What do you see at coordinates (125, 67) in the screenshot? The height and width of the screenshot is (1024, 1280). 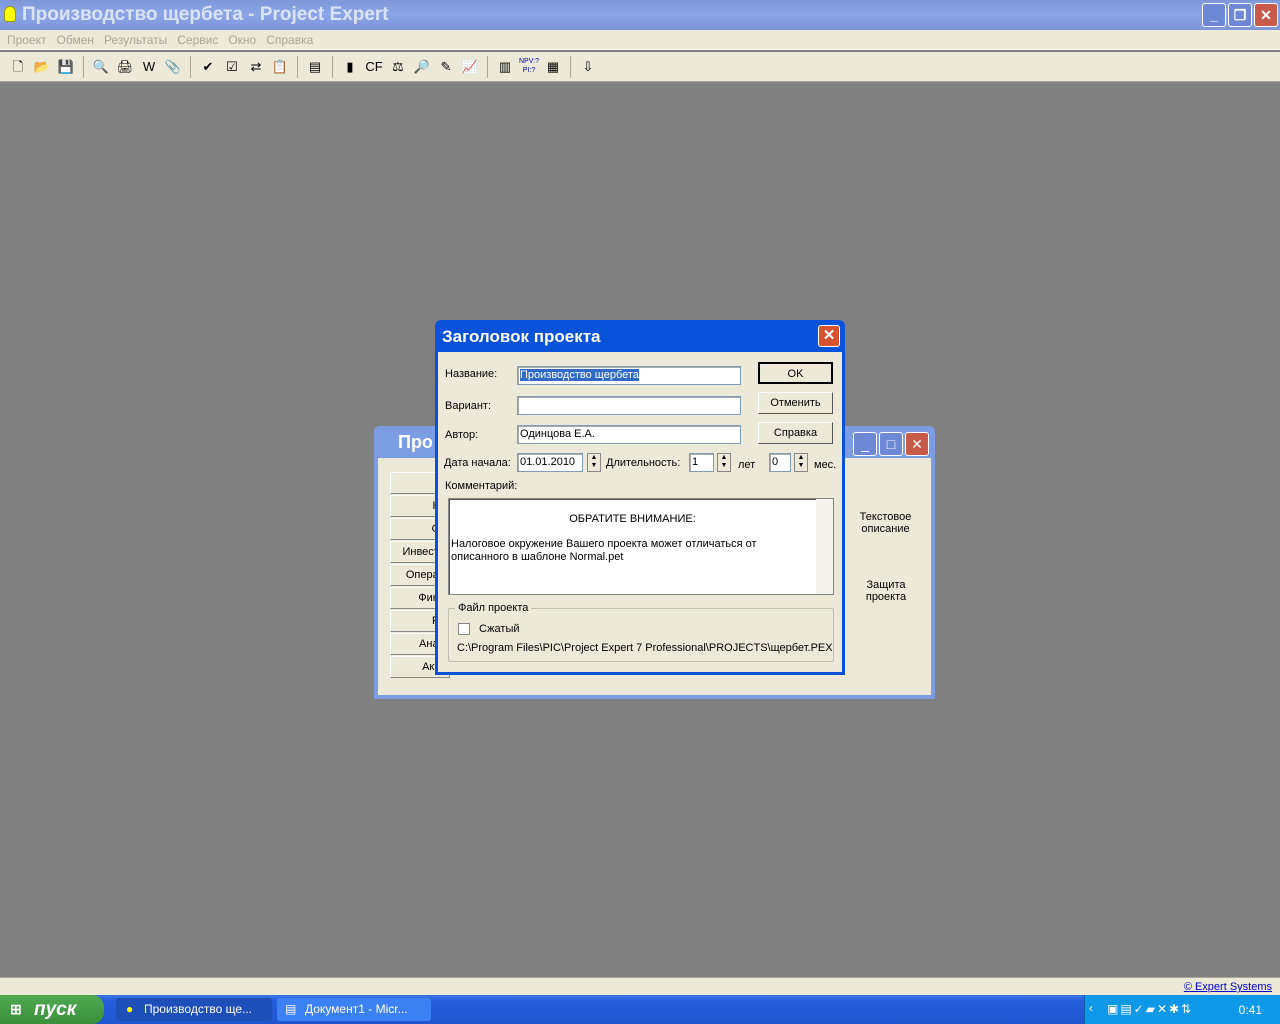 I see `print-icon: 🖨` at bounding box center [125, 67].